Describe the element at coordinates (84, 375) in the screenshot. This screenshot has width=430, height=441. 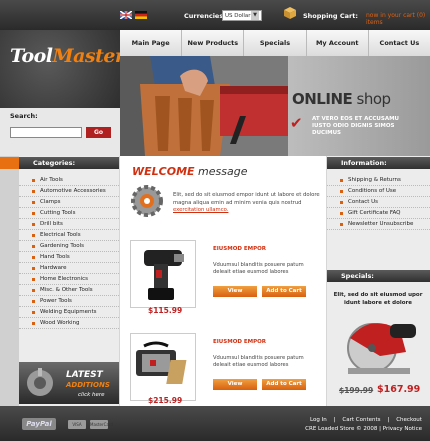
I see `latest-line-1: LATEST` at that location.